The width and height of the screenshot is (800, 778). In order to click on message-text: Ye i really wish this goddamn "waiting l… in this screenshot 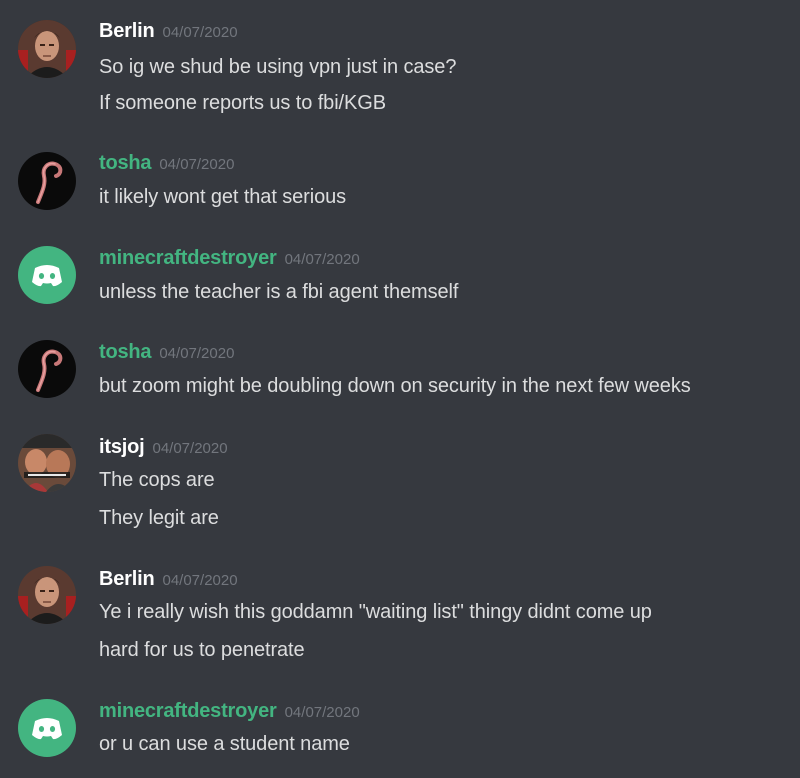, I will do `click(375, 612)`.